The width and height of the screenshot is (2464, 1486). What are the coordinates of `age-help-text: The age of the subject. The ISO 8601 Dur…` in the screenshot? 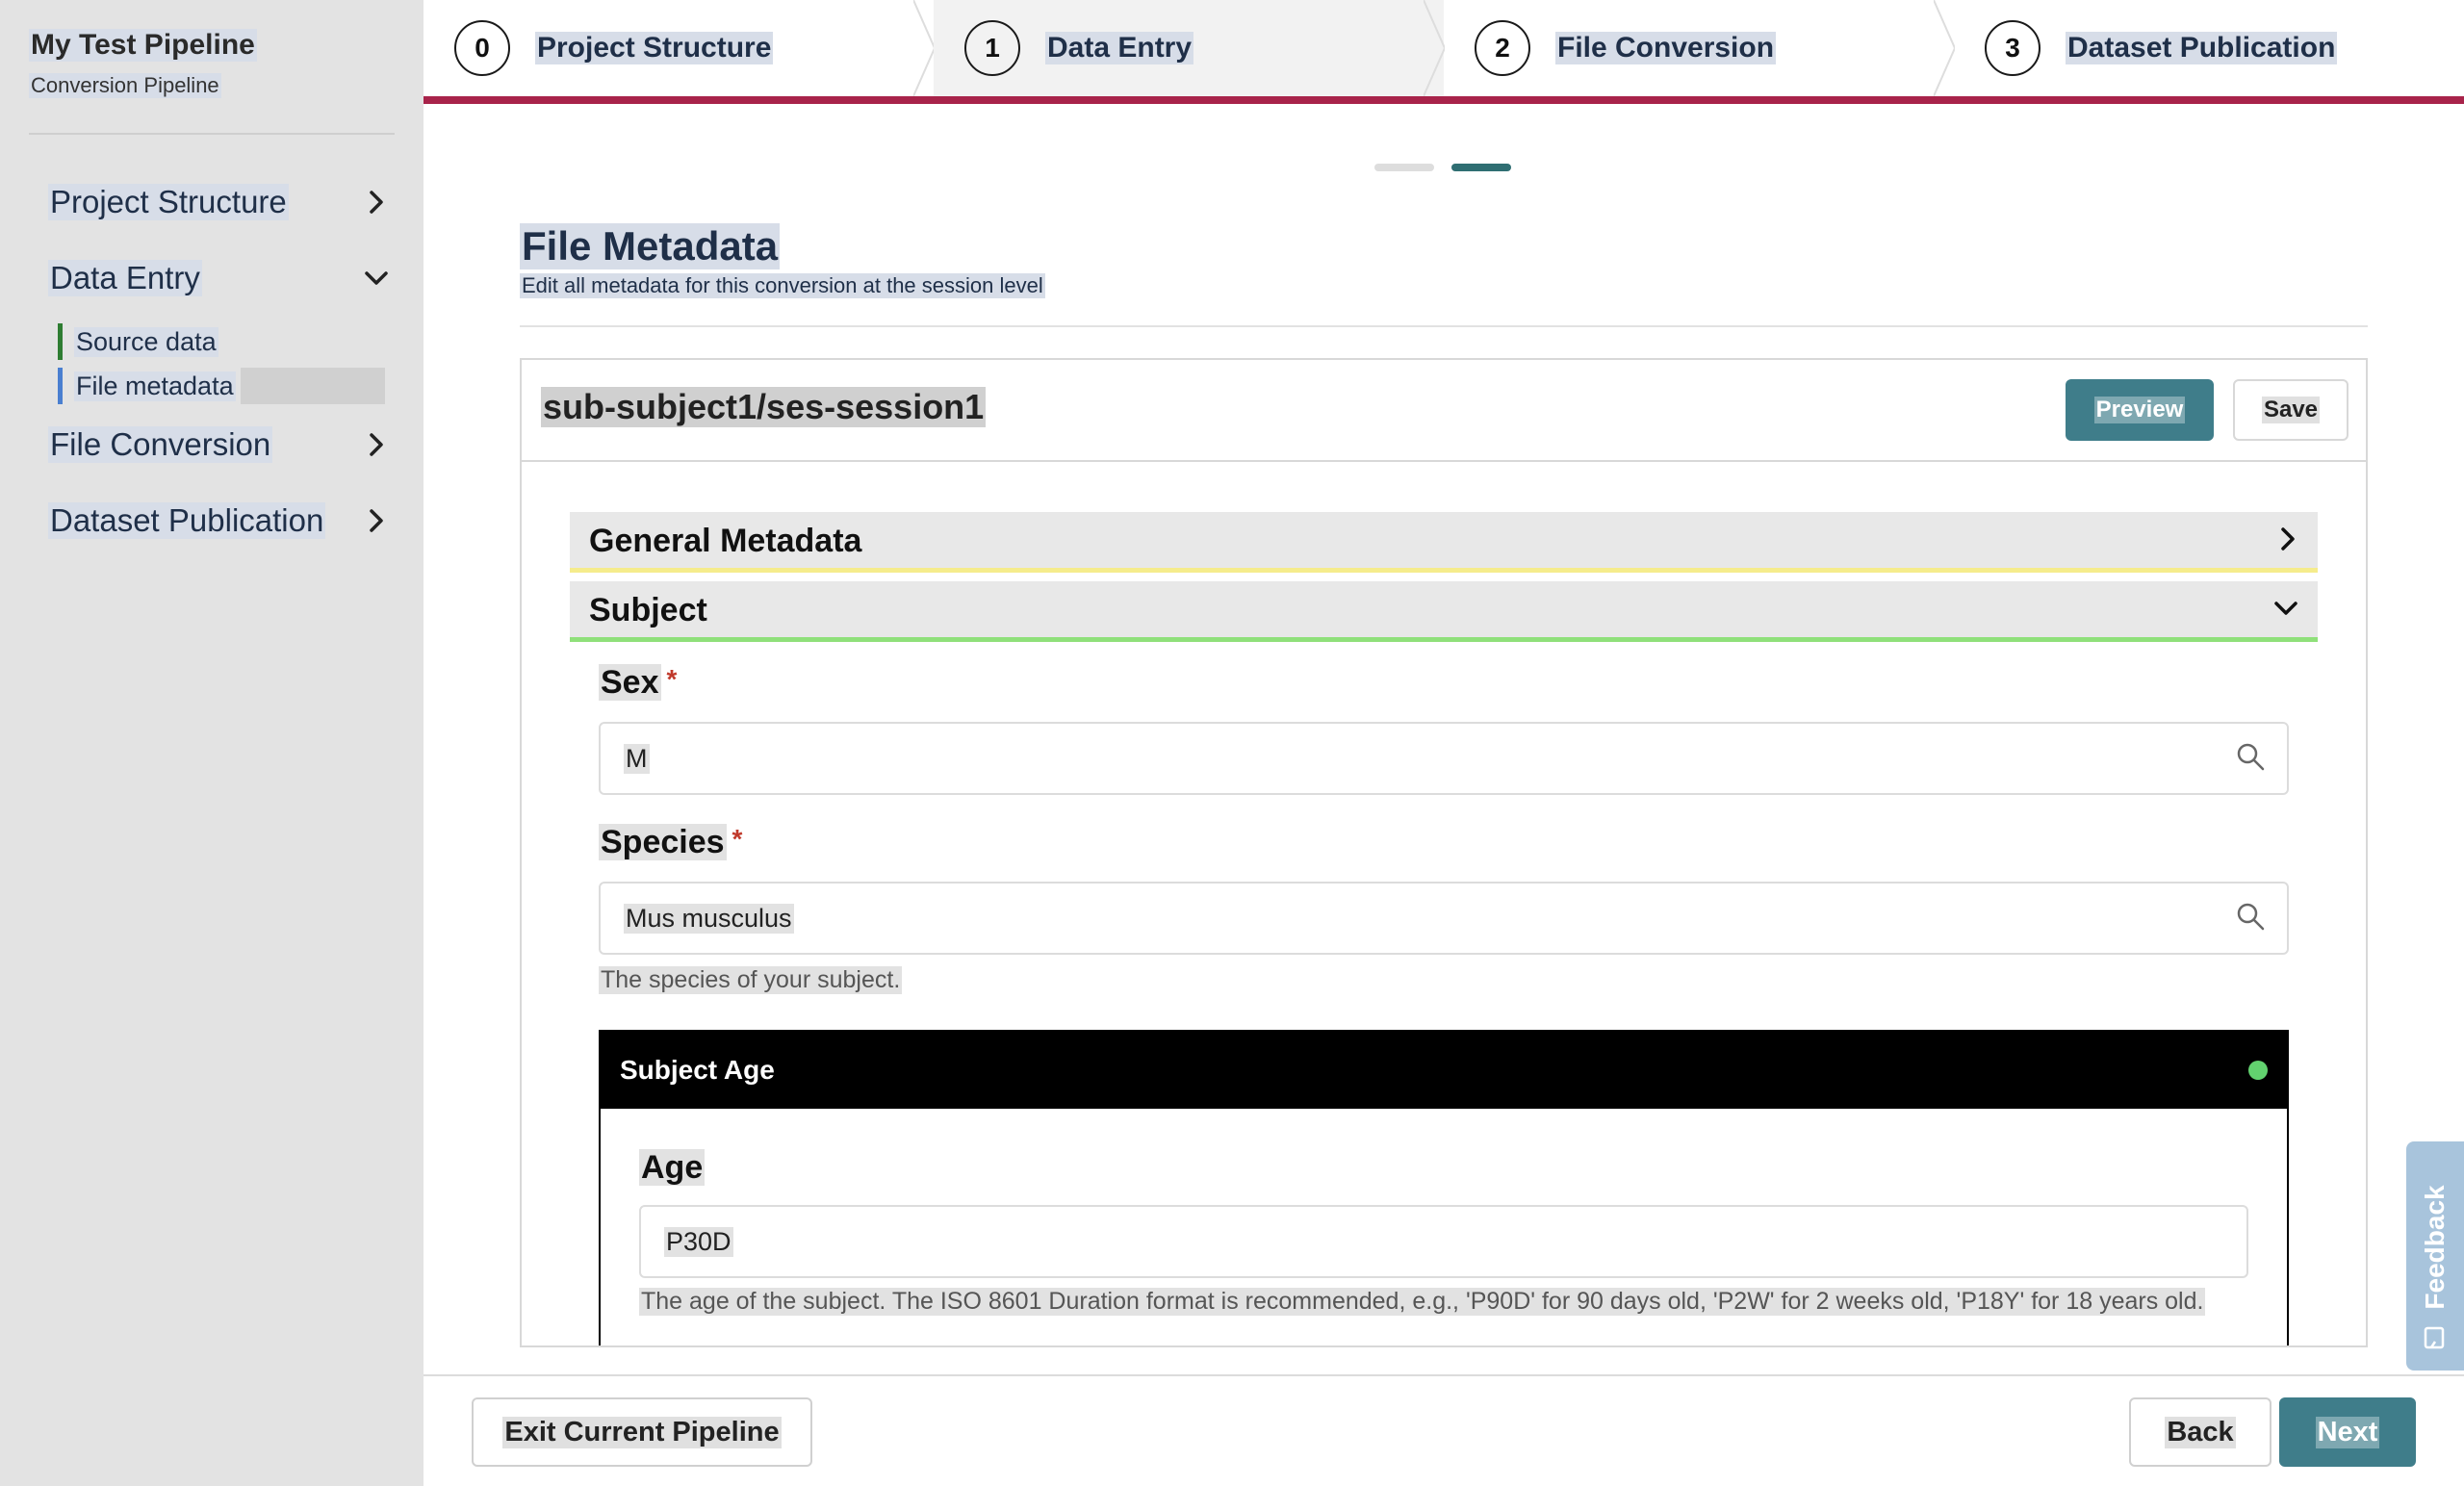 It's located at (1422, 1302).